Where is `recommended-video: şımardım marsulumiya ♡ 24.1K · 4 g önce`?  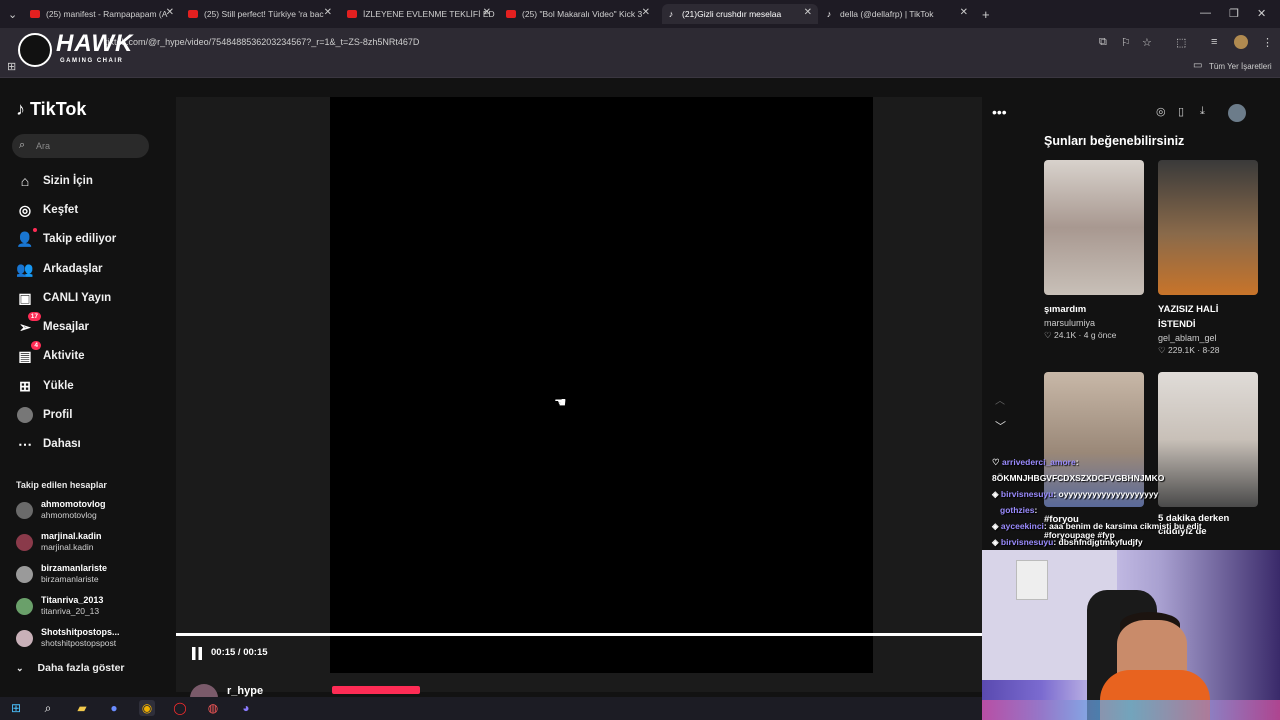
recommended-video: şımardım marsulumiya ♡ 24.1K · 4 g önce is located at coordinates (1094, 250).